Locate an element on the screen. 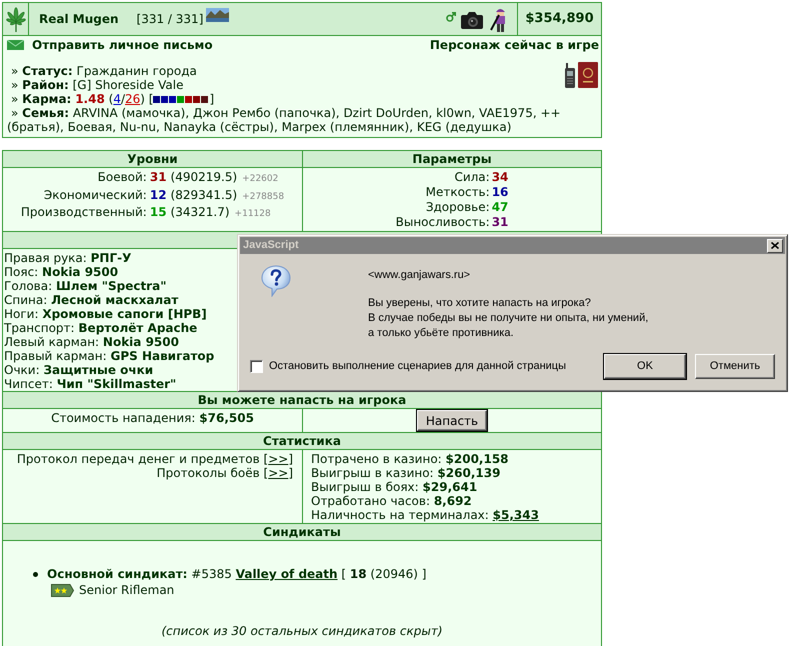 Image resolution: width=792 pixels, height=646 pixels. landscape-icon is located at coordinates (218, 15).